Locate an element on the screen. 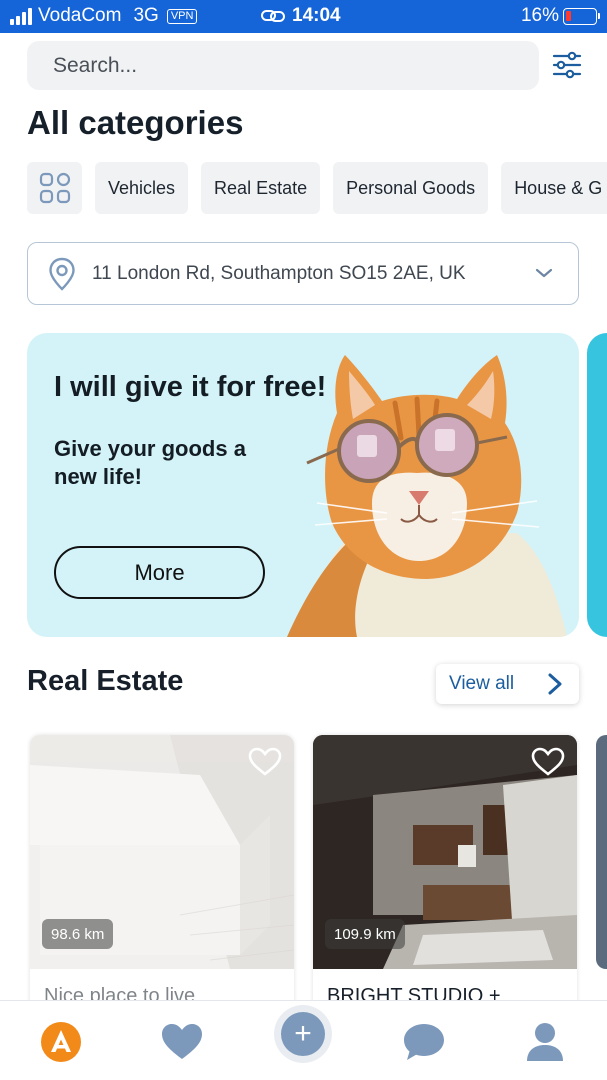 The image size is (607, 1080). profile-icon is located at coordinates (545, 1042).